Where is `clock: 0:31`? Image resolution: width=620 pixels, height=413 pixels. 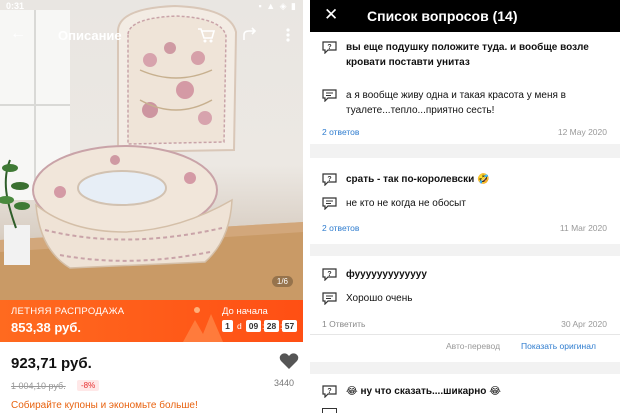 clock: 0:31 is located at coordinates (15, 6).